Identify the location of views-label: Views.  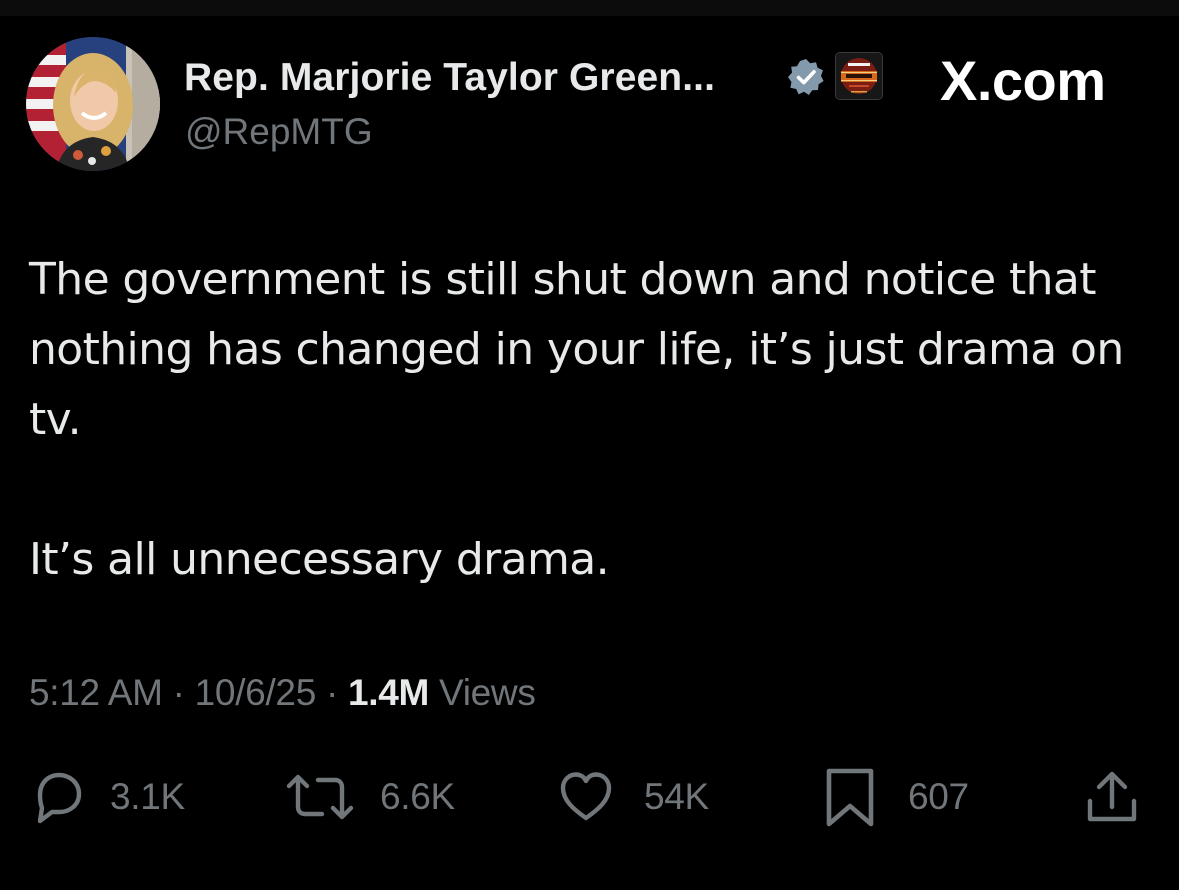
(482, 692).